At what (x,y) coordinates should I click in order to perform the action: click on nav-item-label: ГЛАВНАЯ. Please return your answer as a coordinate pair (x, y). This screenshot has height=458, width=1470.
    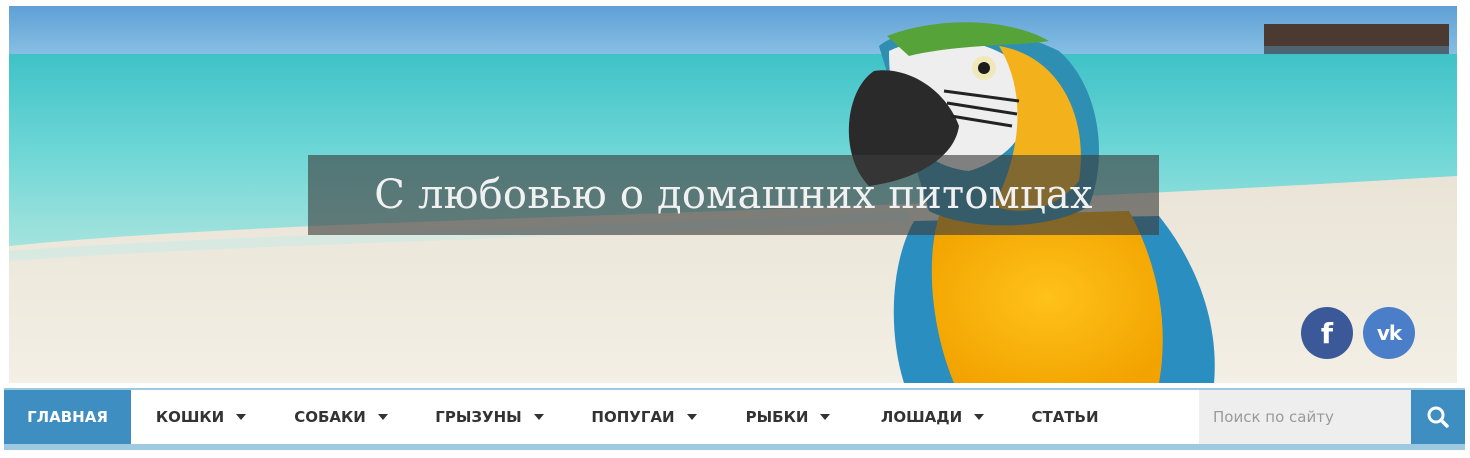
    Looking at the image, I should click on (67, 417).